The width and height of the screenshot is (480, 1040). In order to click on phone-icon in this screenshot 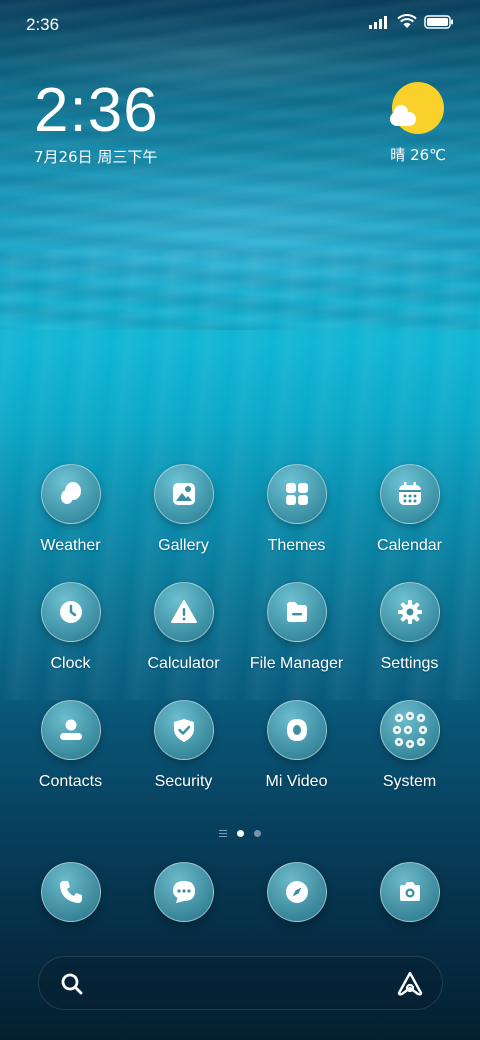, I will do `click(70, 892)`.